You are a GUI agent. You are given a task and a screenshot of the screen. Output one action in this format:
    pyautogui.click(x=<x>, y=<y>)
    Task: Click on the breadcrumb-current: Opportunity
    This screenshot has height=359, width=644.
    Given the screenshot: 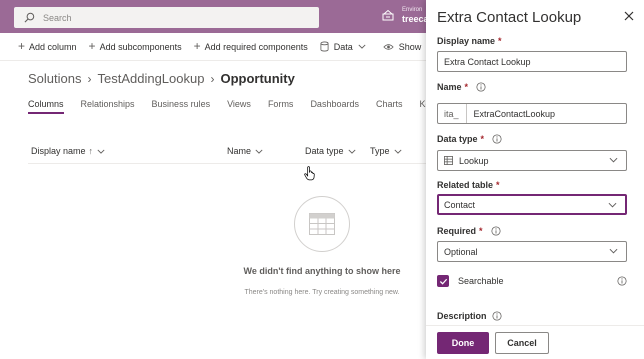 What is the action you would take?
    pyautogui.click(x=257, y=78)
    